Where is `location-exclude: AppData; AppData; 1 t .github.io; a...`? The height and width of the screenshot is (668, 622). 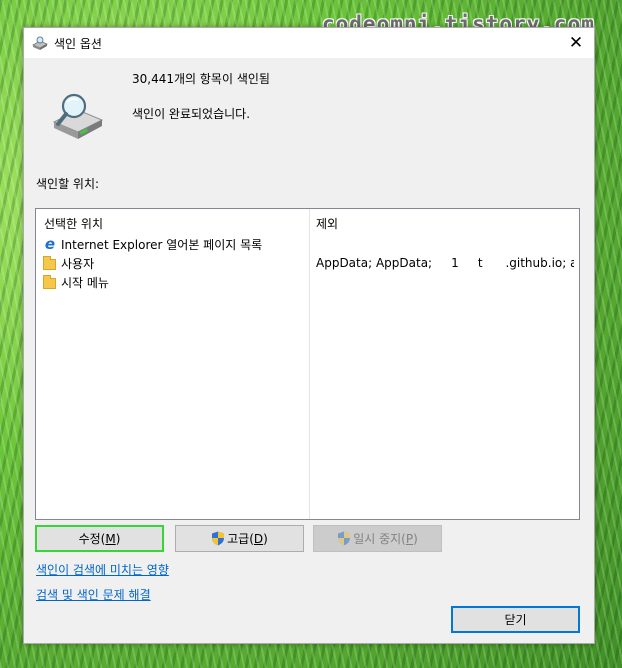
location-exclude: AppData; AppData; 1 t .github.io; a... is located at coordinates (445, 263).